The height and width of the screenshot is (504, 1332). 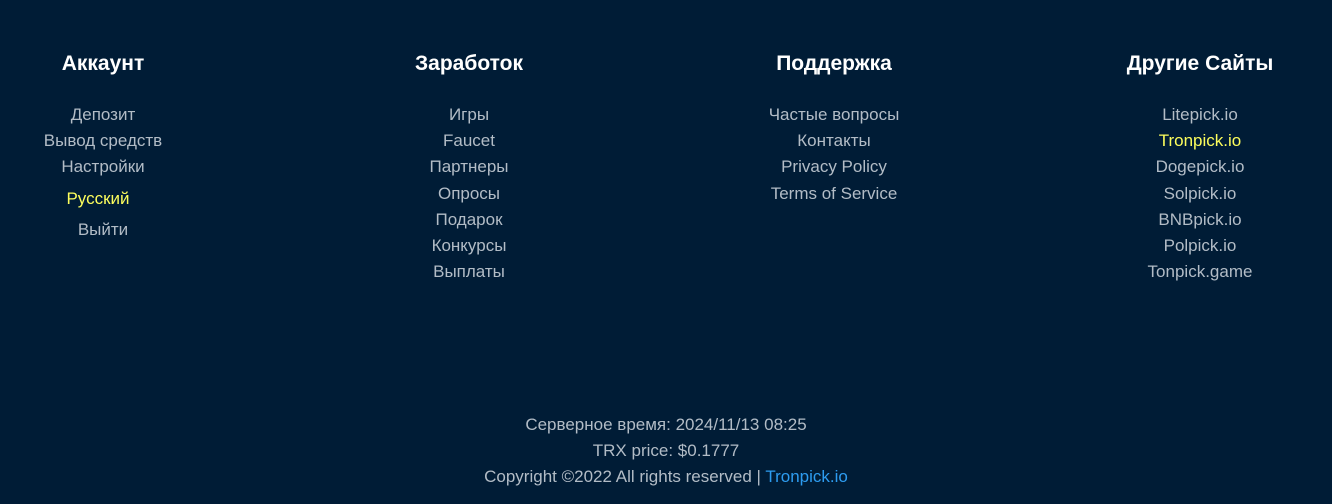 I want to click on list-item: Выплаты, so click(x=469, y=272).